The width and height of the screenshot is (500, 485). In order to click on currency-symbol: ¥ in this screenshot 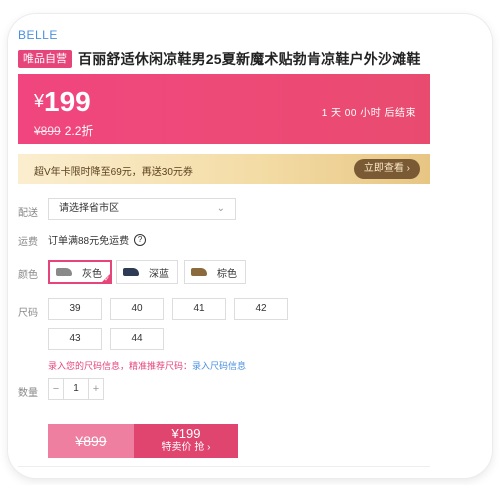, I will do `click(39, 101)`.